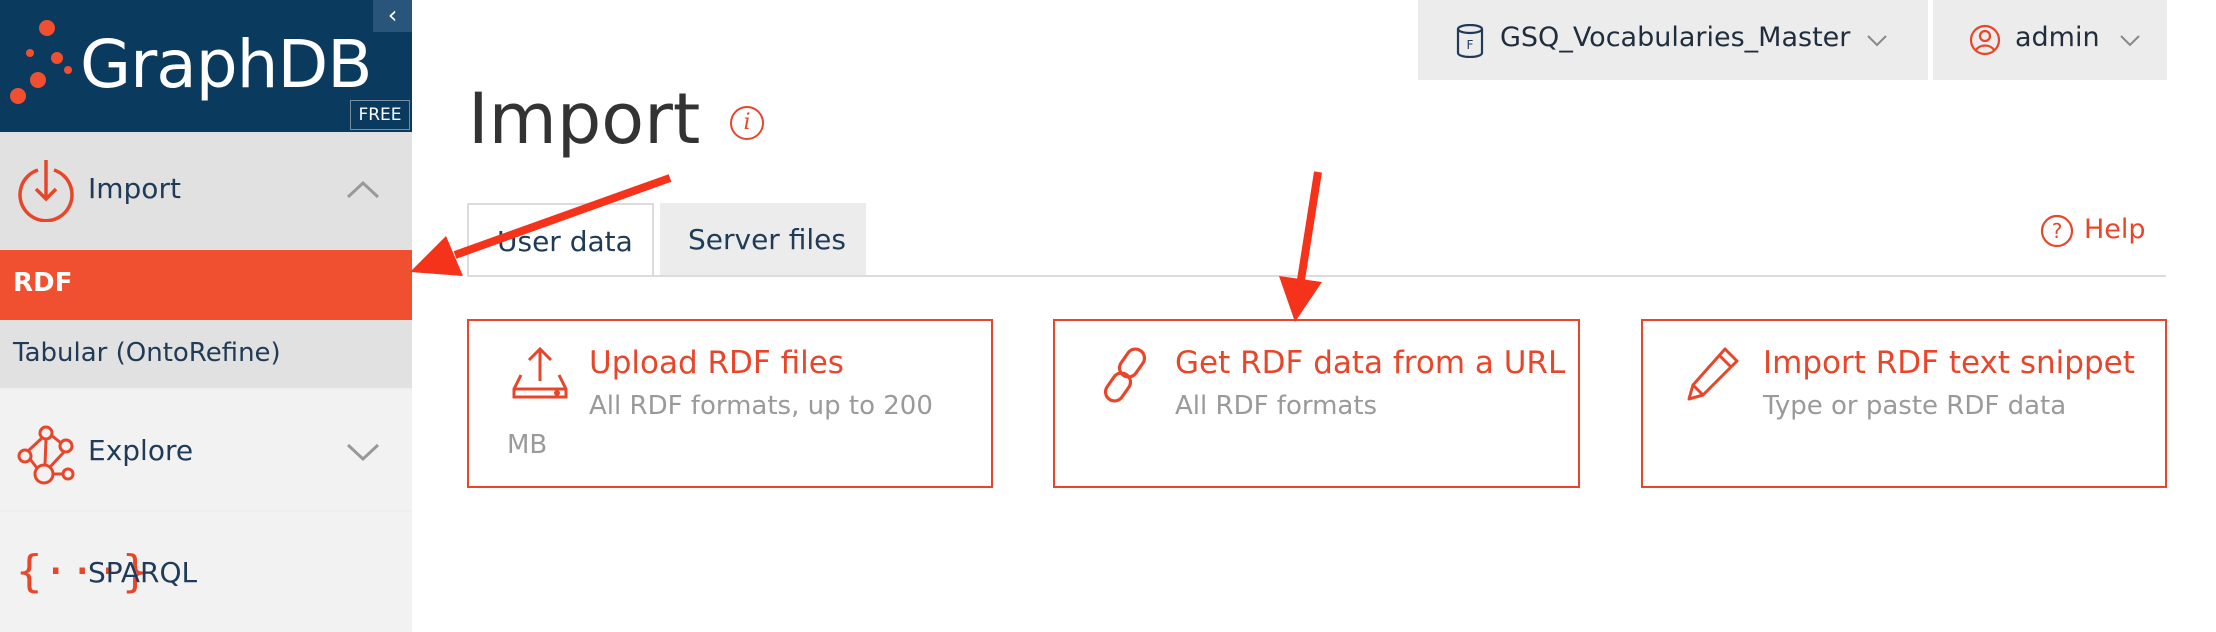  I want to click on sidebar-item-label: Import, so click(134, 188).